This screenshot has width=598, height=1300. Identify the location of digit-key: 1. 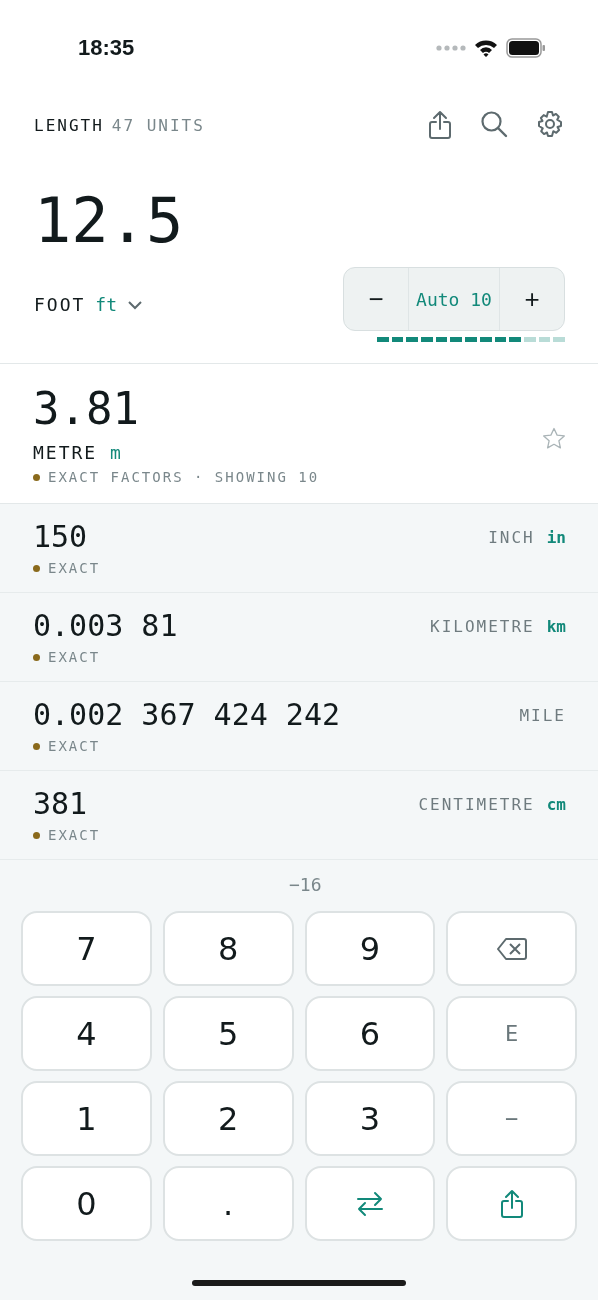
(86, 1118).